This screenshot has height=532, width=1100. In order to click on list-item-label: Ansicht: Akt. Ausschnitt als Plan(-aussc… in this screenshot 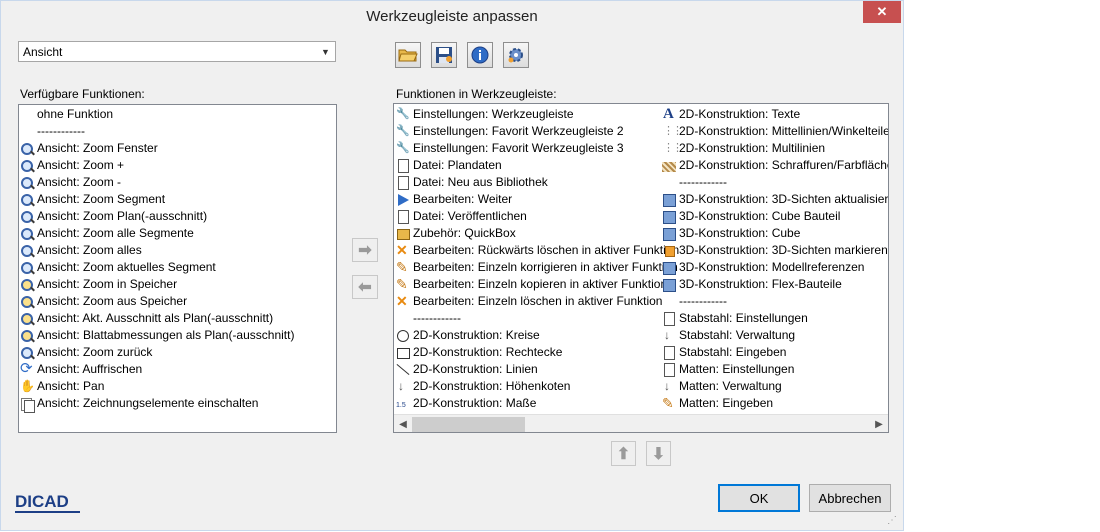, I will do `click(155, 318)`.